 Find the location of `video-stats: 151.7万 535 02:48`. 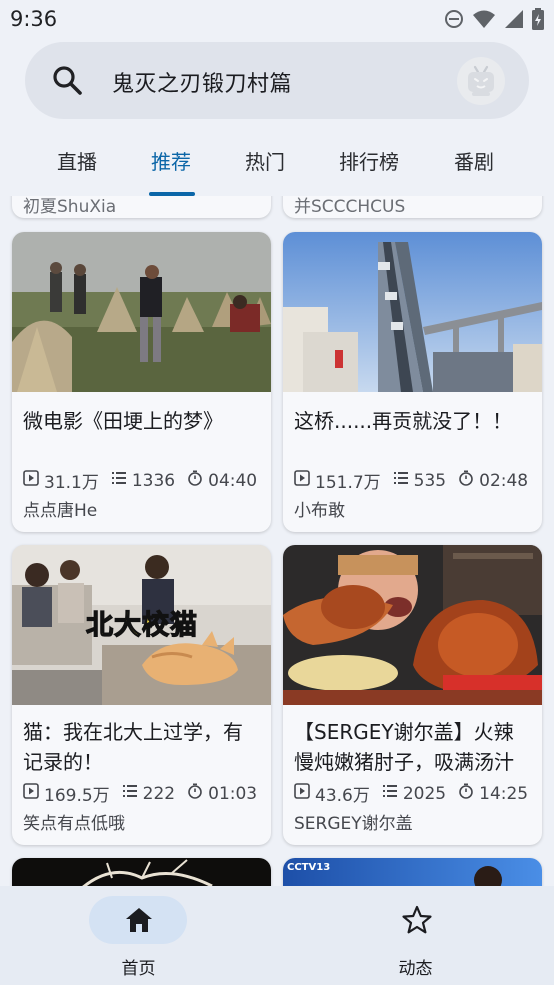

video-stats: 151.7万 535 02:48 is located at coordinates (411, 480).